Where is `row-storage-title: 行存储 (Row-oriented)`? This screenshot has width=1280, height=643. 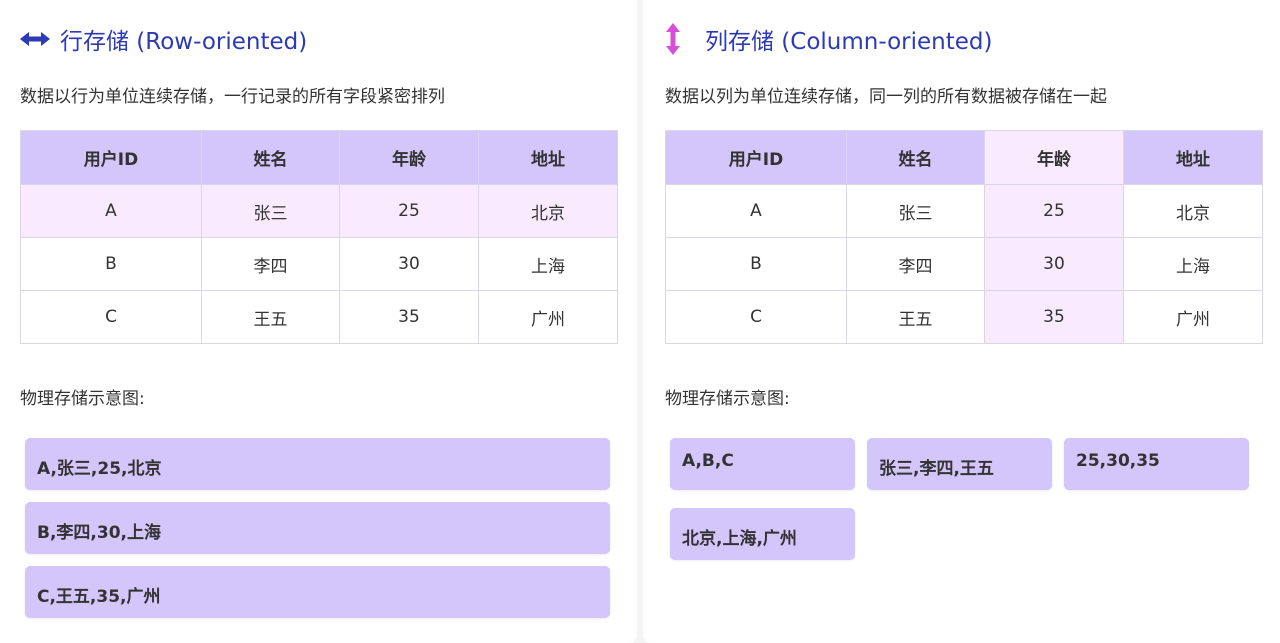
row-storage-title: 行存储 (Row-oriented) is located at coordinates (163, 39).